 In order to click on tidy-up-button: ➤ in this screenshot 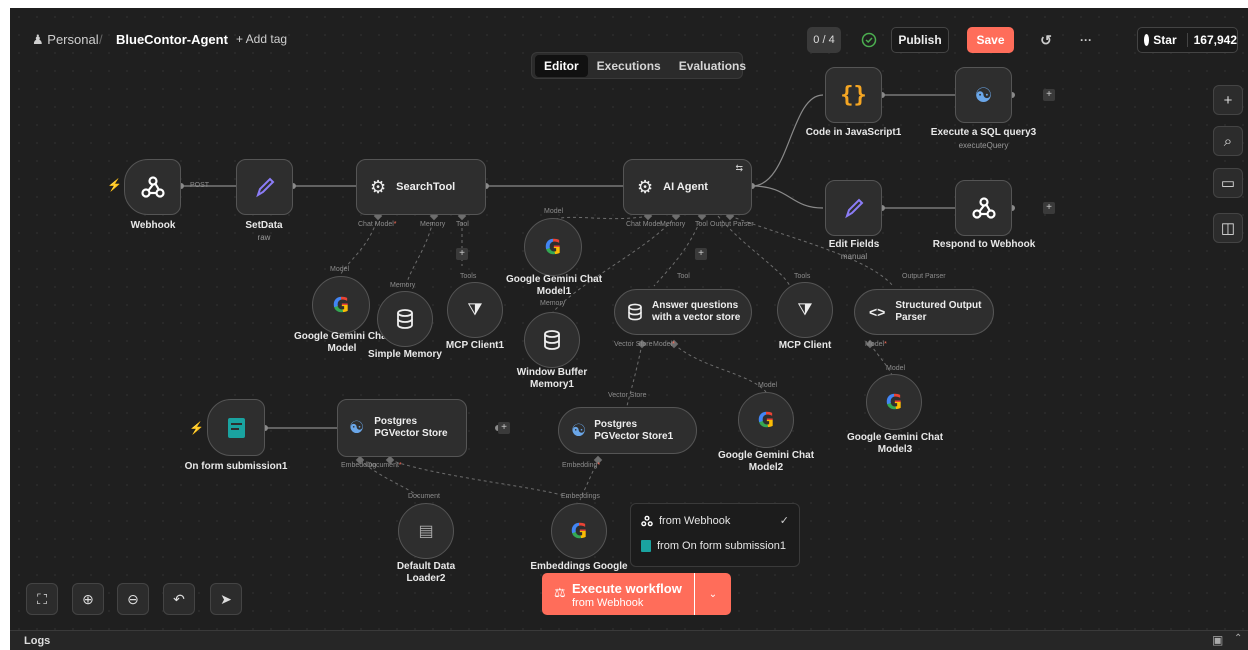, I will do `click(226, 599)`.